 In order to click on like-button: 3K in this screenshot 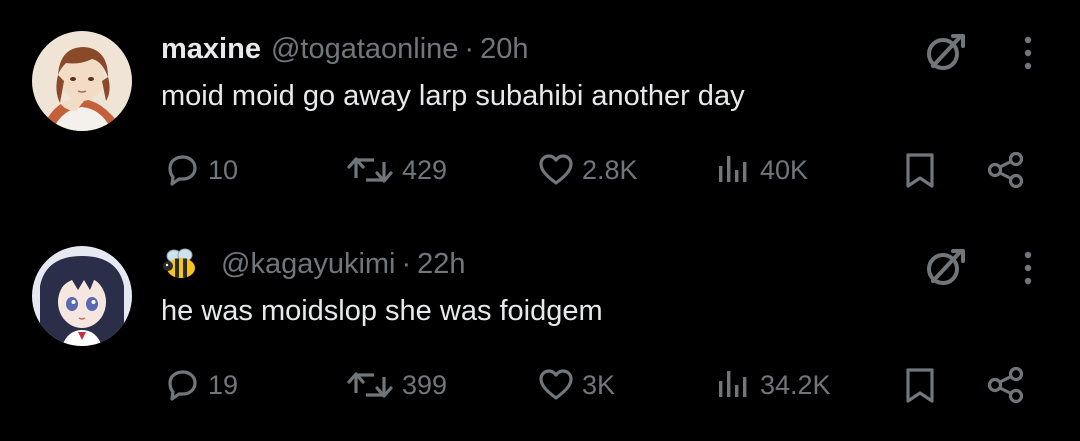, I will do `click(575, 385)`.